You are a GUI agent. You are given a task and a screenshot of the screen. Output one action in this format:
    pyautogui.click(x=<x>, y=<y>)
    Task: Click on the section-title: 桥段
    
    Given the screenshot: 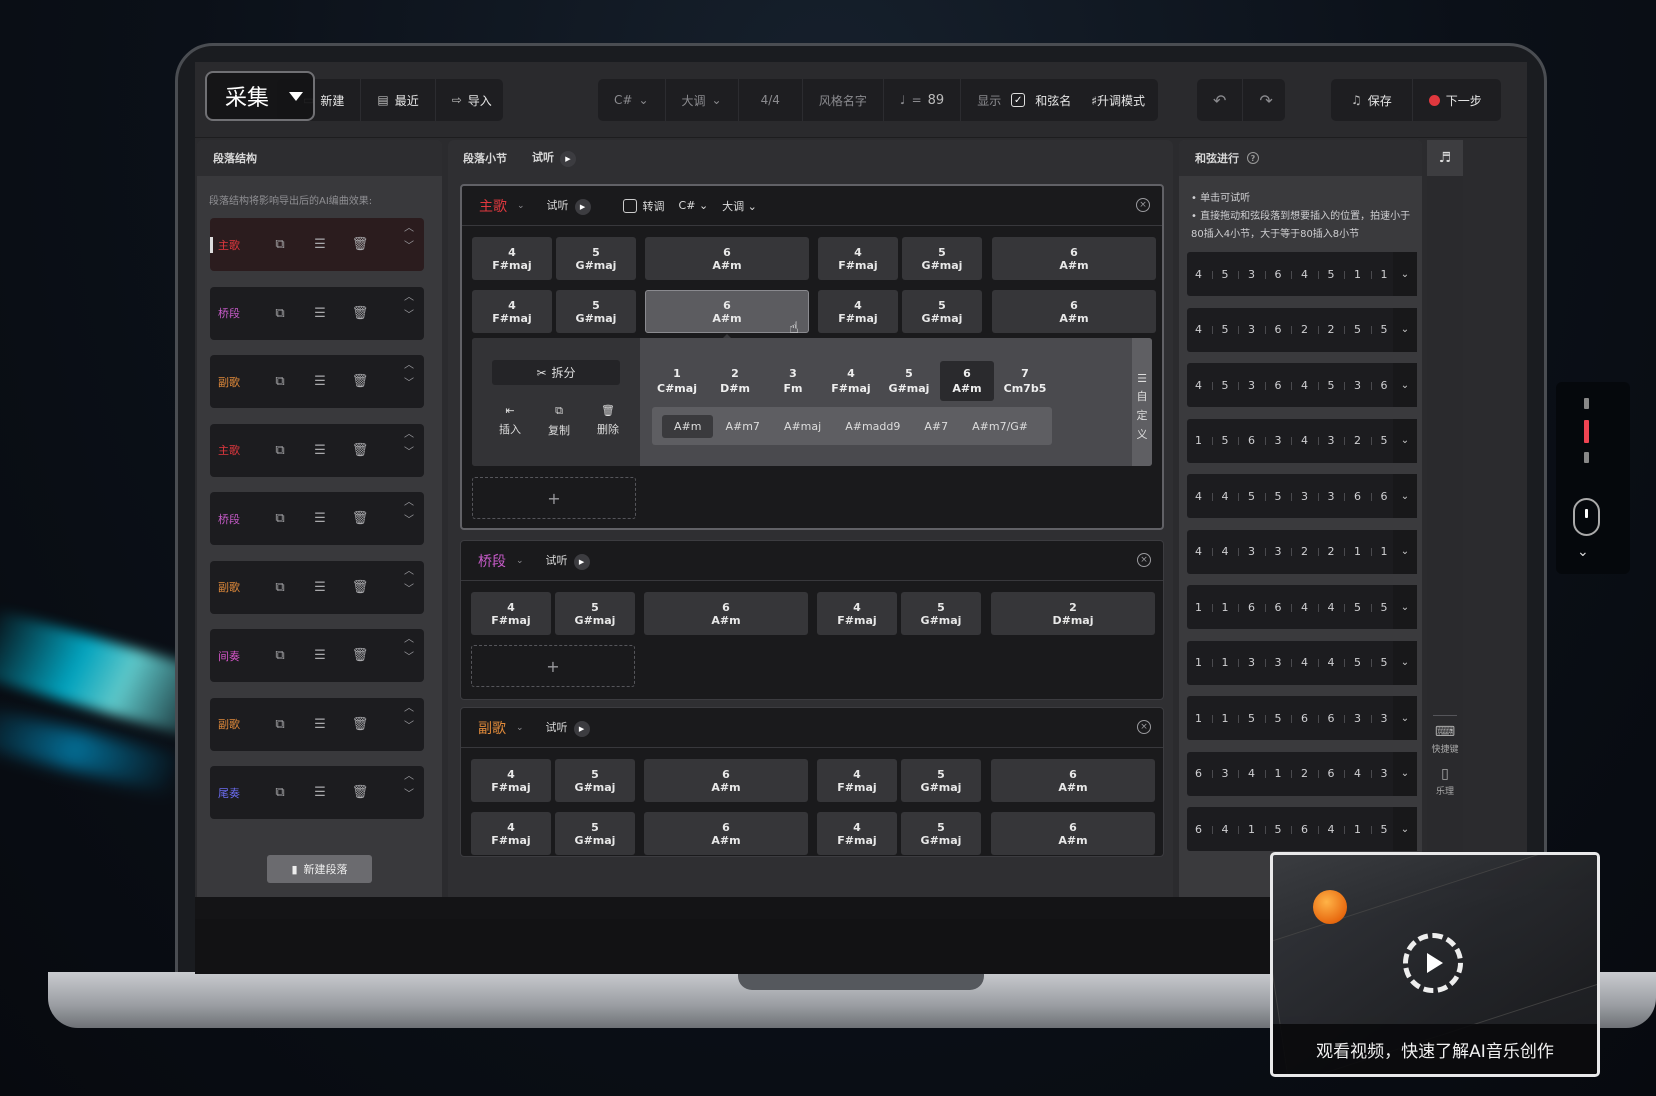 What is the action you would take?
    pyautogui.click(x=492, y=561)
    